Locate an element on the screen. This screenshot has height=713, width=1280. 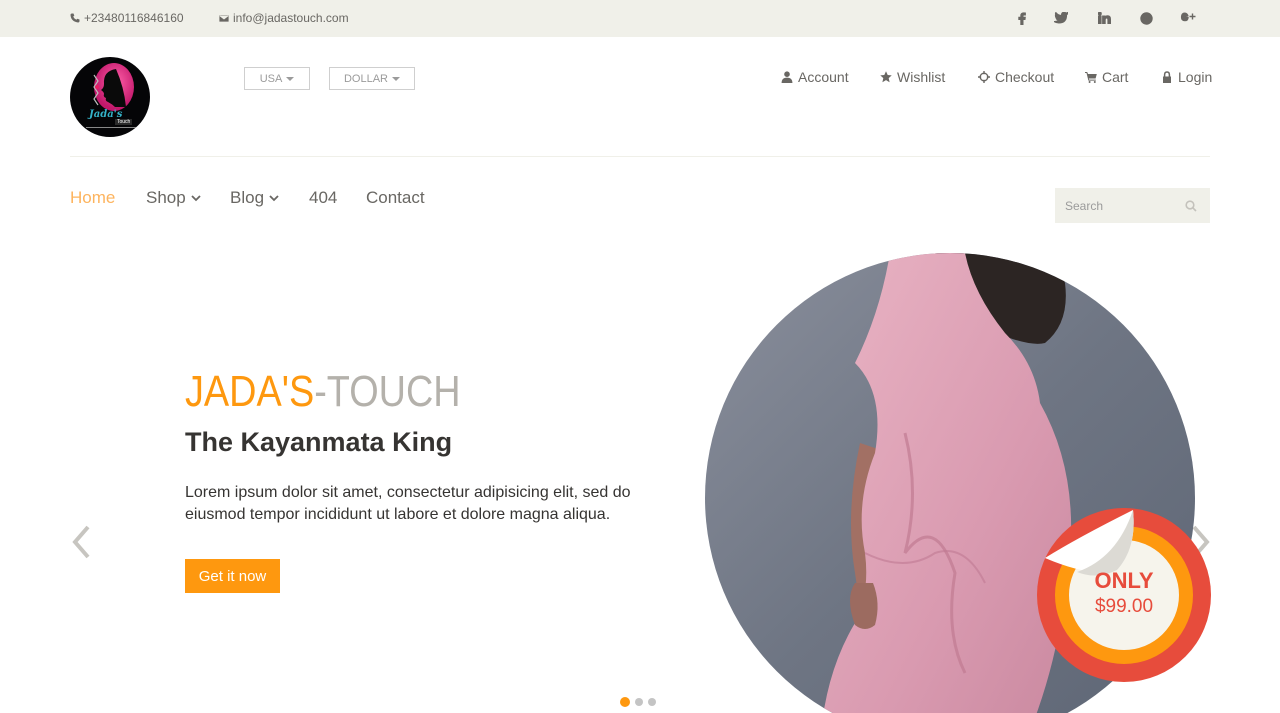
checkout-link: Checkout is located at coordinates (1016, 77).